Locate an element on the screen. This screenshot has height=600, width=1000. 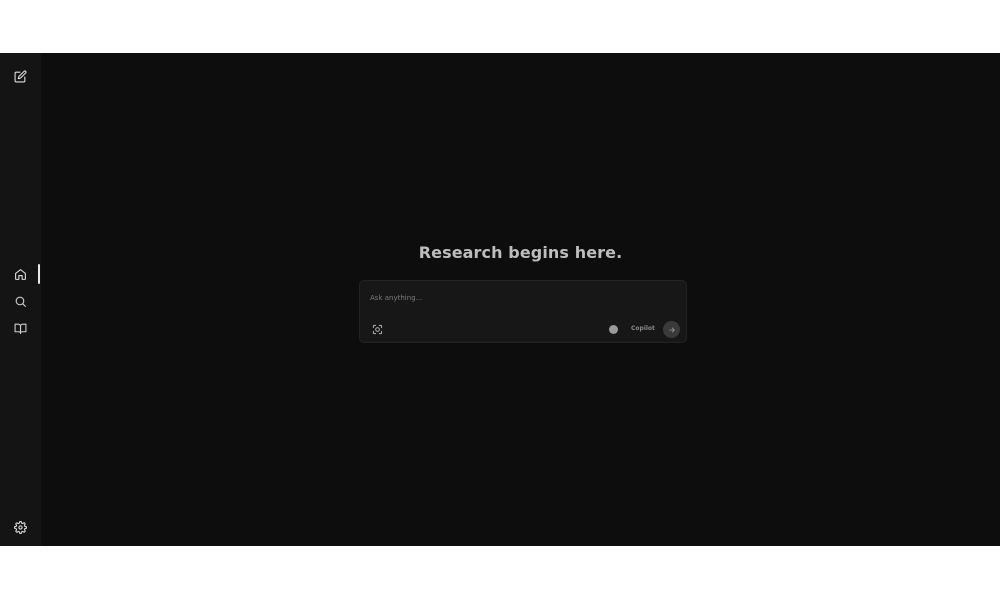
edit-icon is located at coordinates (20, 75).